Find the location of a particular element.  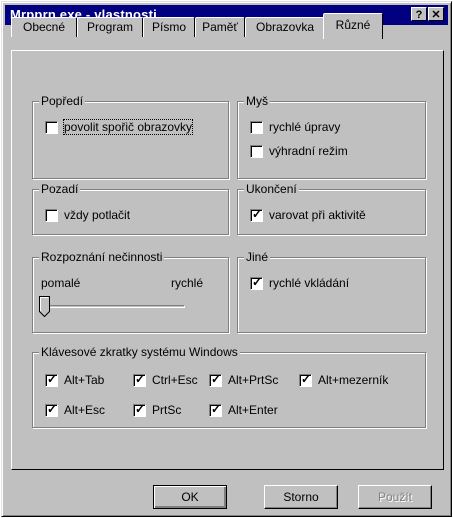

close-button: ✕ is located at coordinates (436, 14).